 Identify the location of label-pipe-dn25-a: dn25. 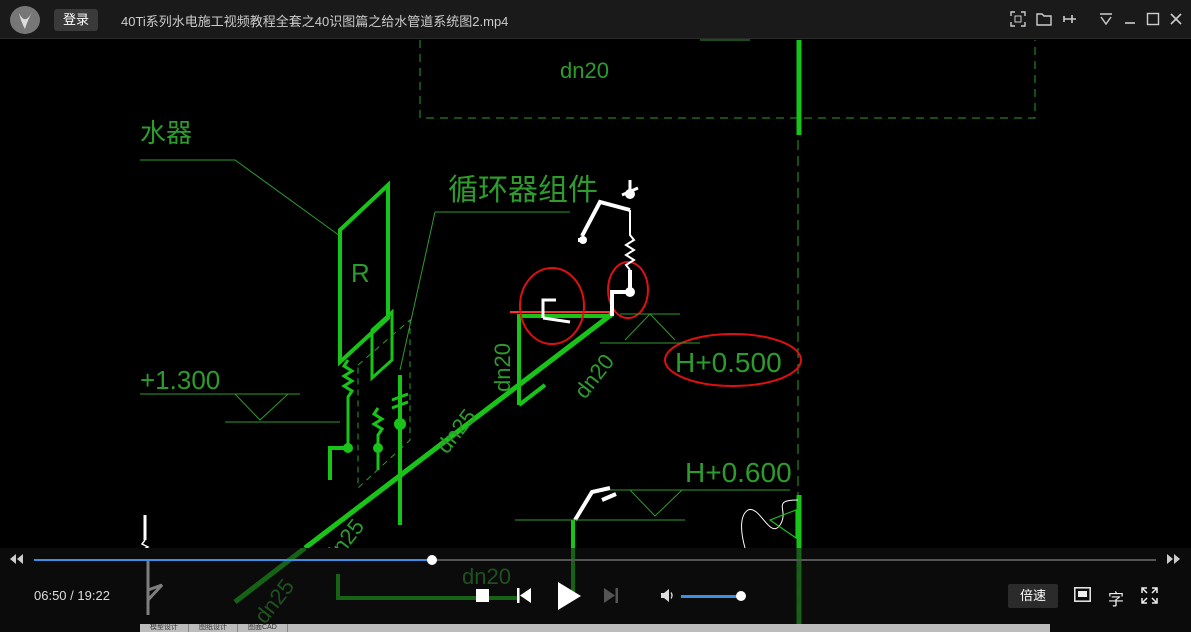
(456, 431).